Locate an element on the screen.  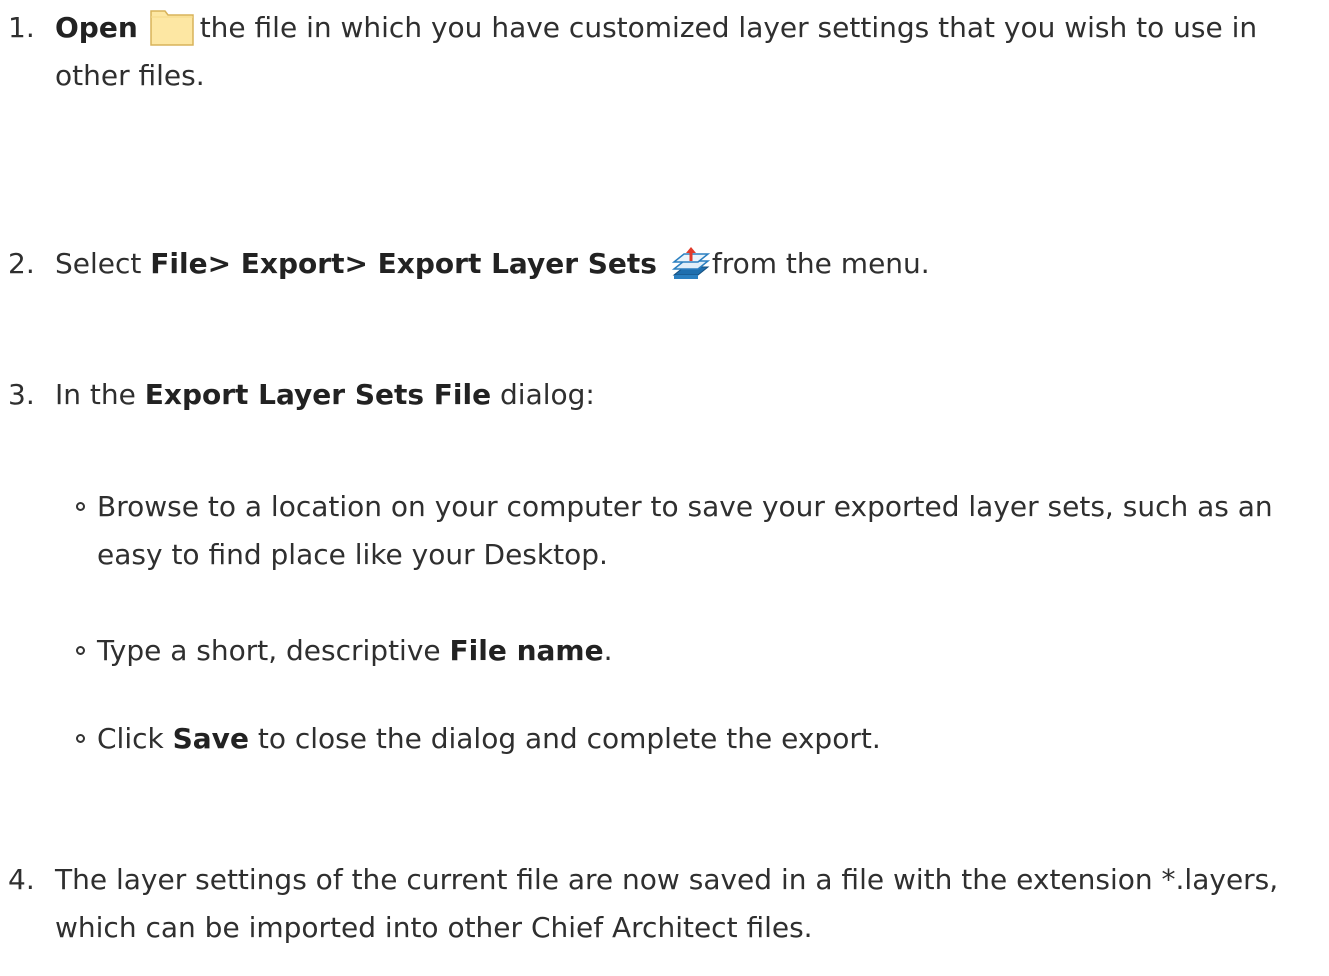
step-3: 3. In the Export Layer Sets File dialog: is located at coordinates (660, 395).